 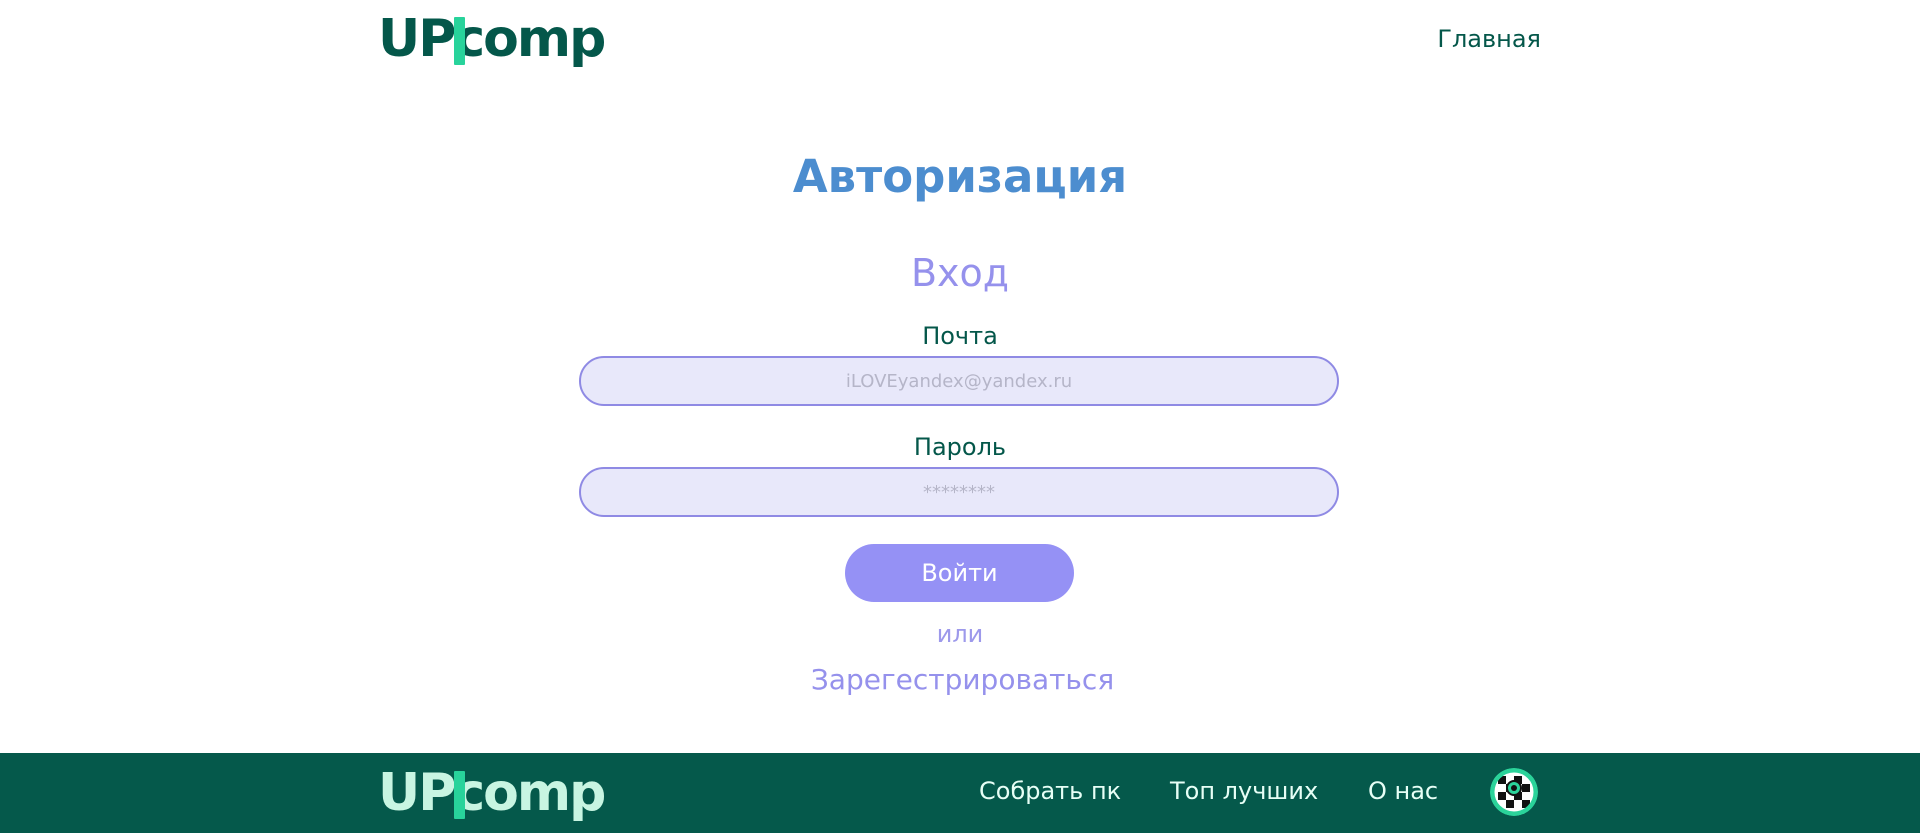 I want to click on email-field, so click(x=959, y=381).